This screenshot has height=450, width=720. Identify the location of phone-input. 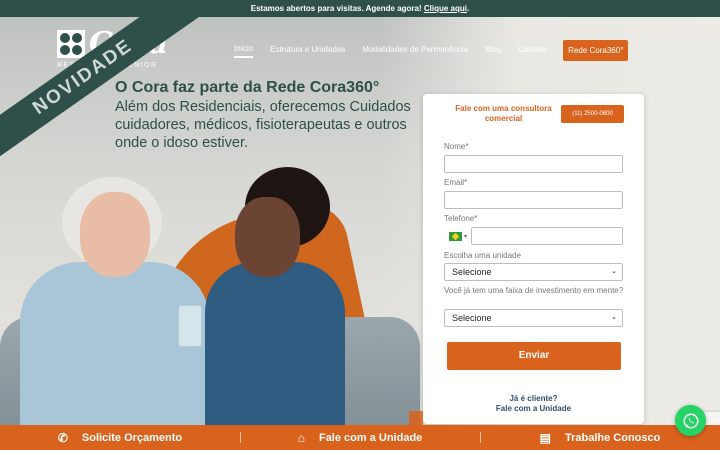
(547, 236).